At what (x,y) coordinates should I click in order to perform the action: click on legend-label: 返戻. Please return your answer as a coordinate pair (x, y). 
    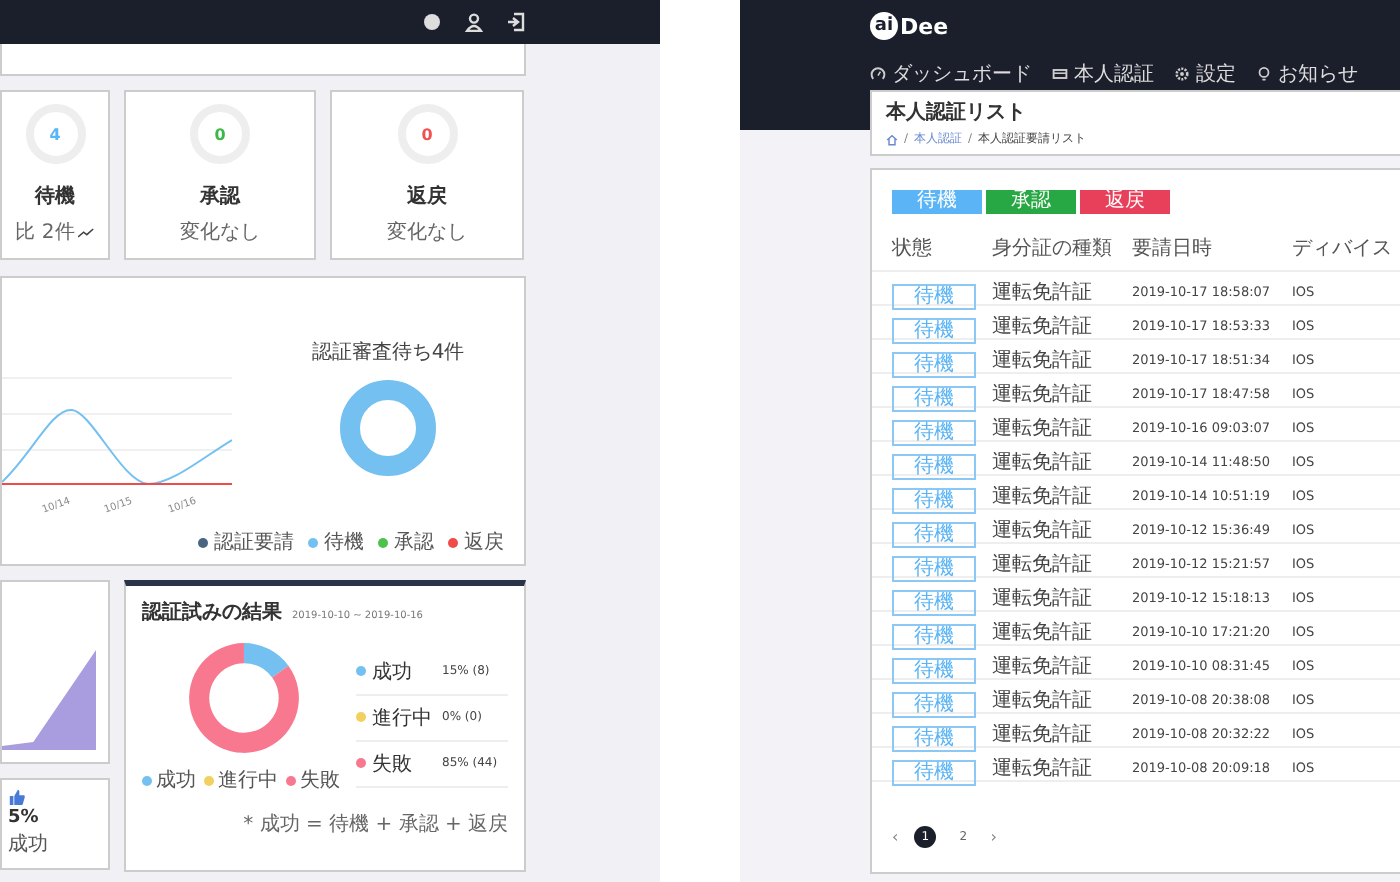
    Looking at the image, I should click on (484, 542).